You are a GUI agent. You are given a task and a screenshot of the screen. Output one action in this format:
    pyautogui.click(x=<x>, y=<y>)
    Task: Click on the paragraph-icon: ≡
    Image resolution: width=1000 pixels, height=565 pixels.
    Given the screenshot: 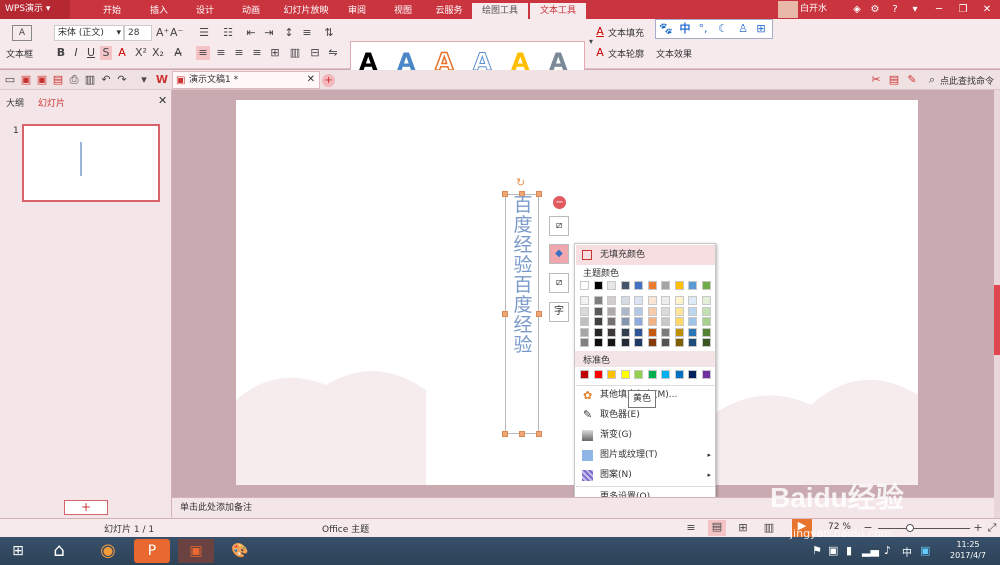 What is the action you would take?
    pyautogui.click(x=307, y=33)
    